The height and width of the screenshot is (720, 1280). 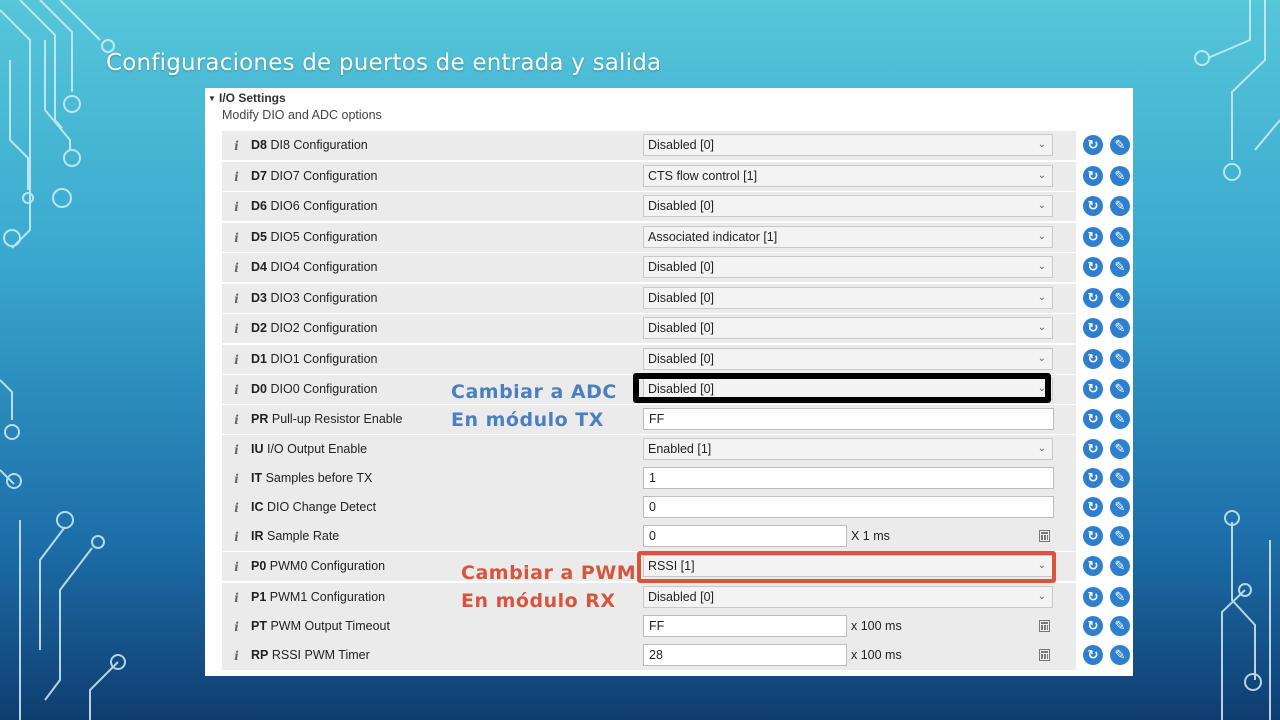 What do you see at coordinates (259, 389) in the screenshot?
I see `setting-code: D0` at bounding box center [259, 389].